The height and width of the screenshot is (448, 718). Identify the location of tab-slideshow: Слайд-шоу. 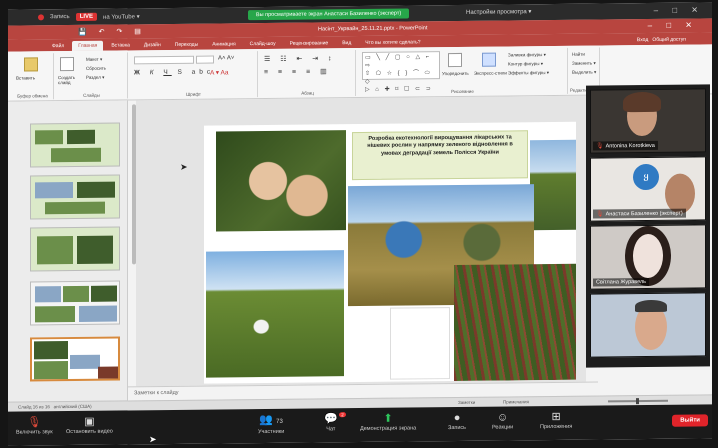
(263, 44).